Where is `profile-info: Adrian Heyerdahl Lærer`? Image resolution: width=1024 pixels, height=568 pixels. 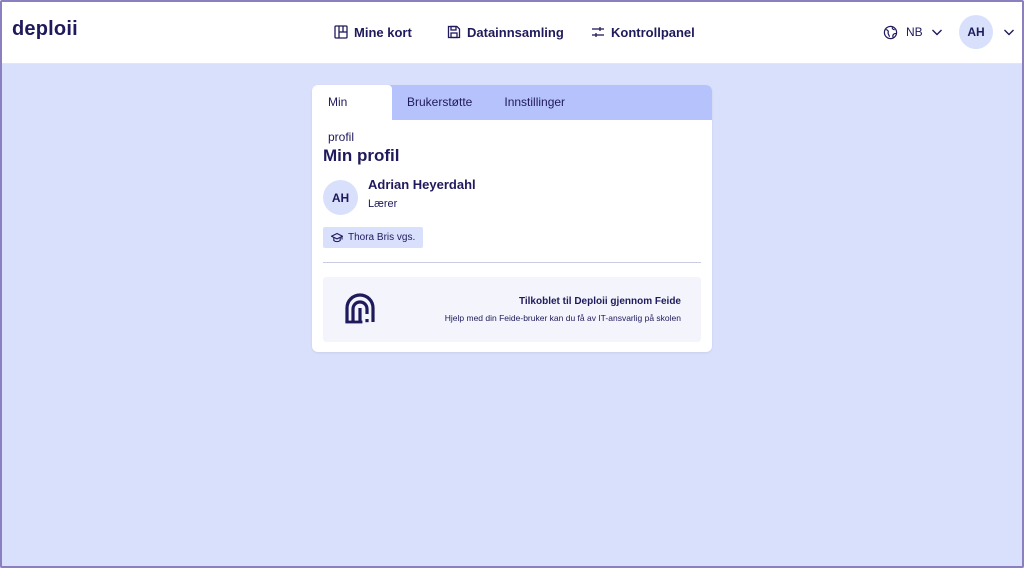 profile-info: Adrian Heyerdahl Lærer is located at coordinates (422, 196).